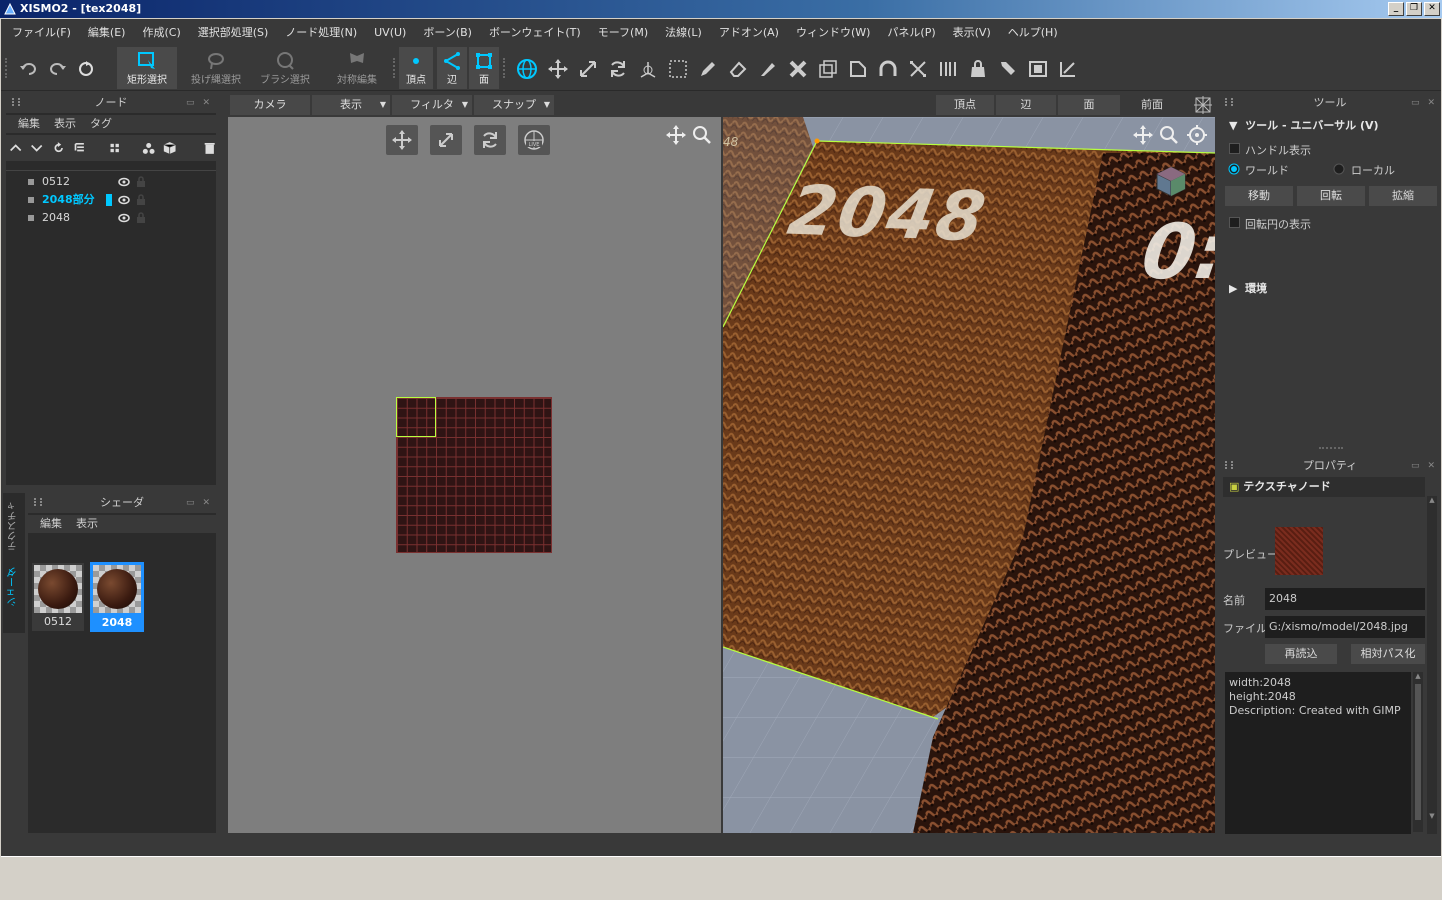 This screenshot has height=900, width=1442. I want to click on knife-icon, so click(768, 69).